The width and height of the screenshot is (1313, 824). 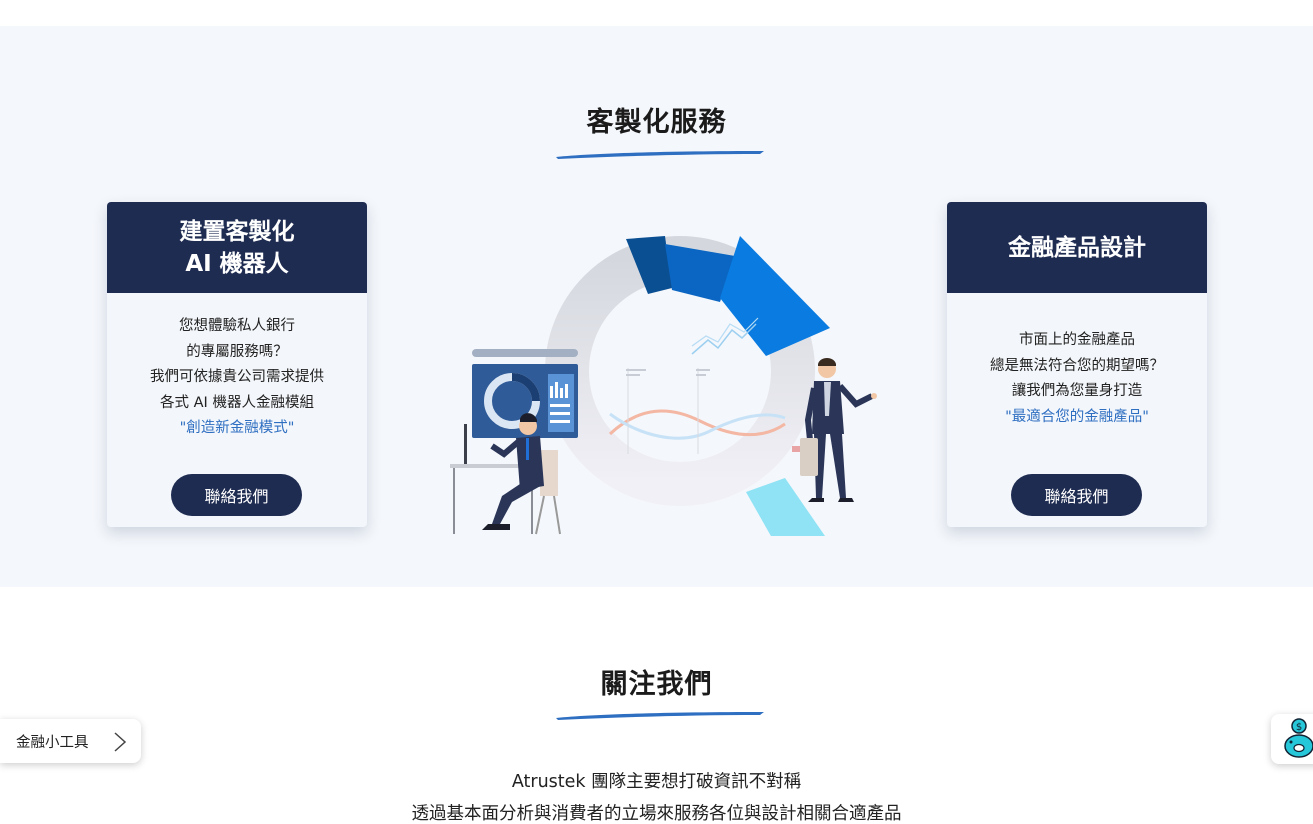 I want to click on about-text-line: Atrustek 團隊主要想打破資訊不對稱, so click(x=656, y=782).